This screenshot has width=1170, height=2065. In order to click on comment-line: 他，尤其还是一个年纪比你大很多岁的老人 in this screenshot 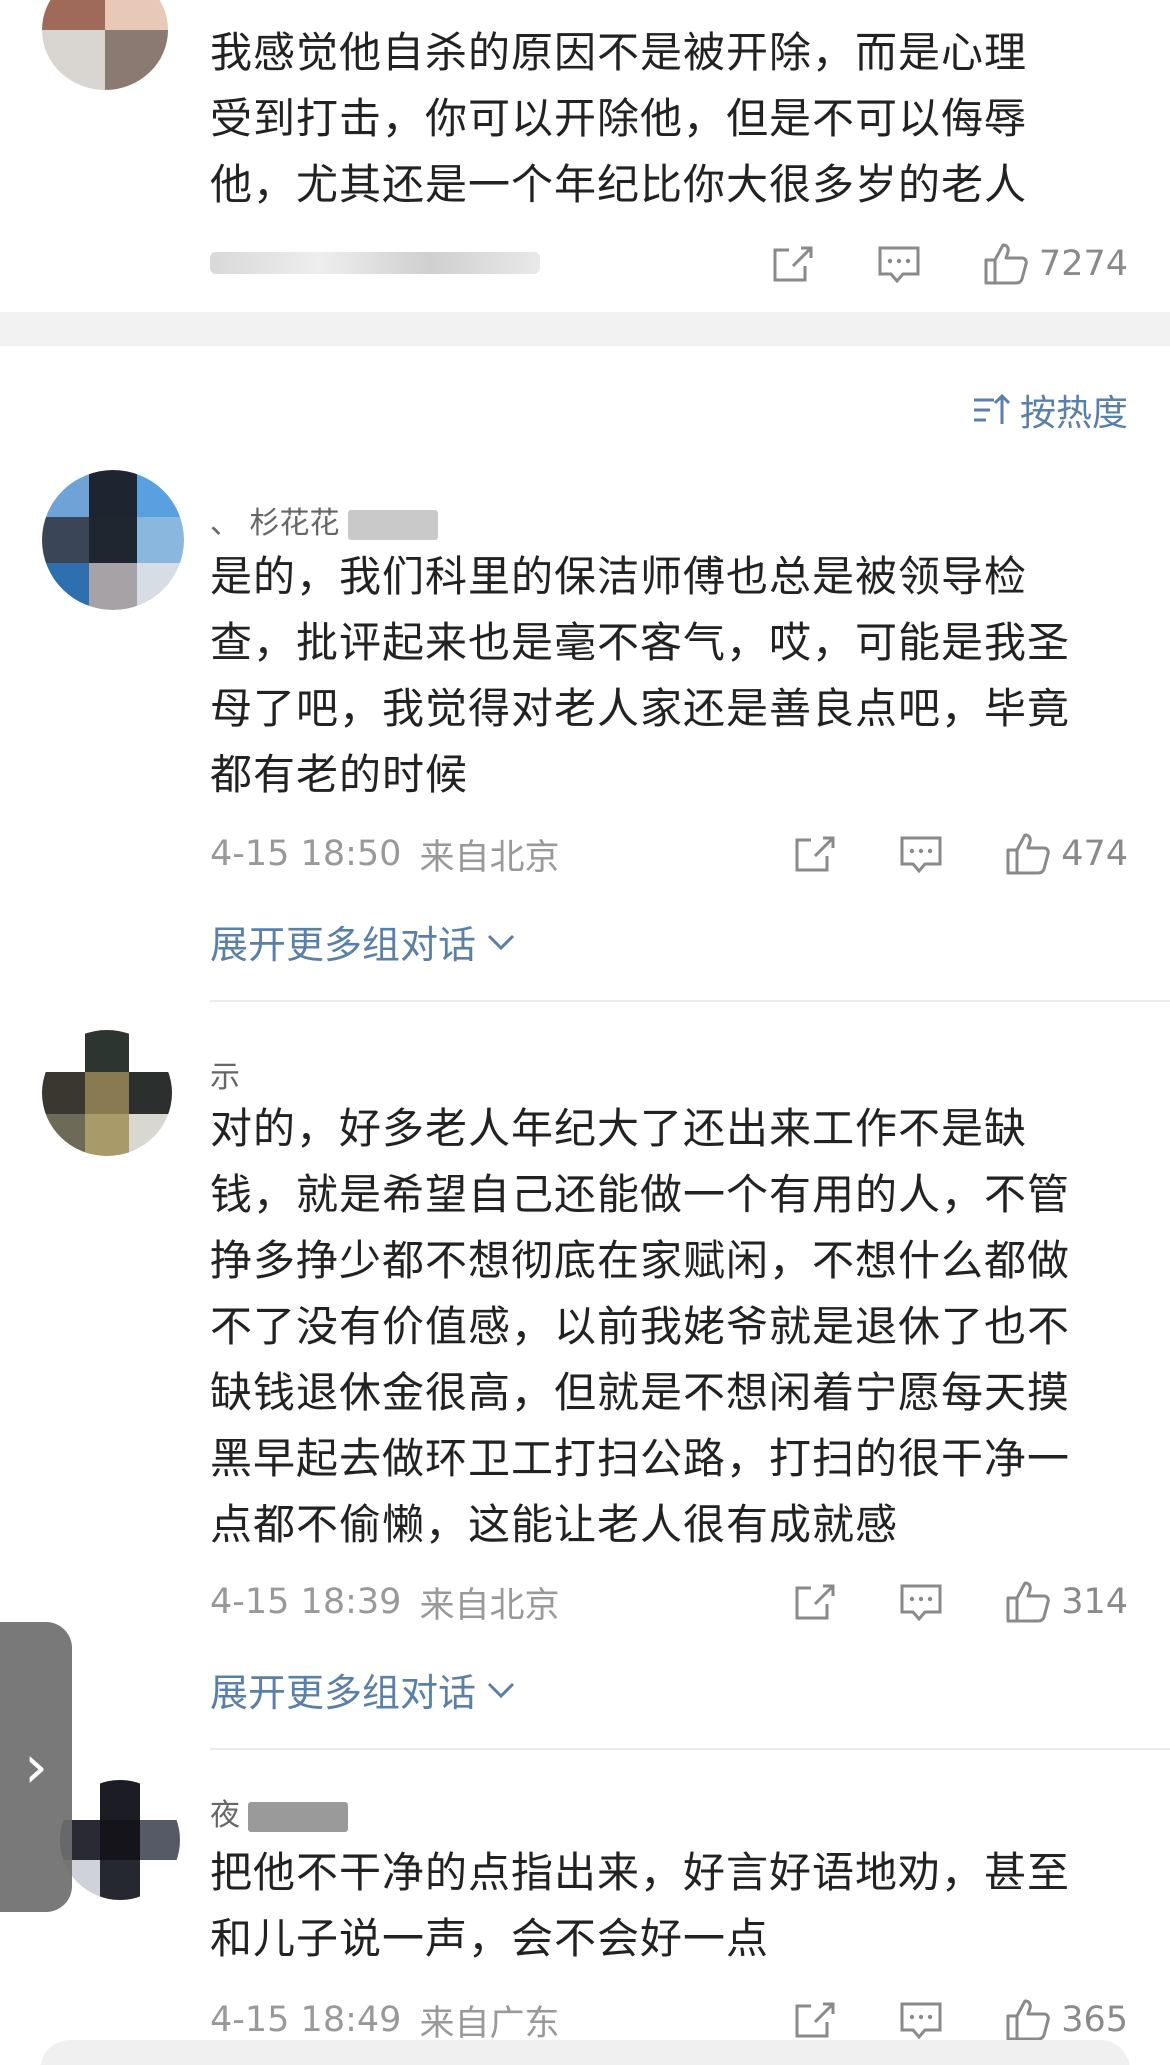, I will do `click(619, 184)`.